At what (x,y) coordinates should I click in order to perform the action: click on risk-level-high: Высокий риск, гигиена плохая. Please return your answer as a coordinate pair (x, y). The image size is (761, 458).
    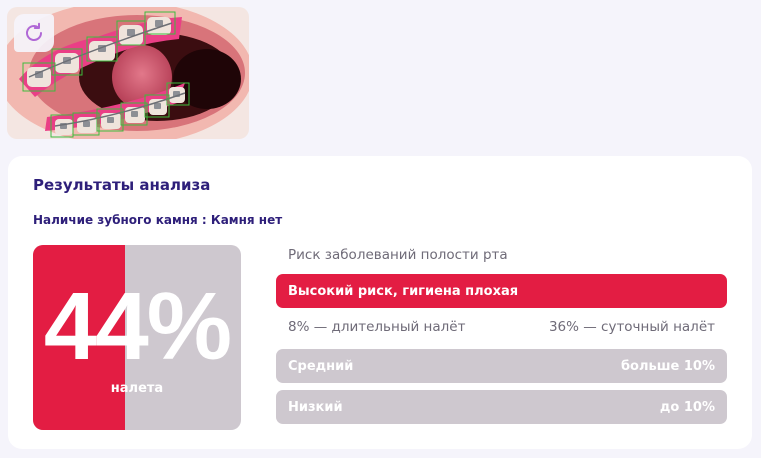
    Looking at the image, I should click on (501, 291).